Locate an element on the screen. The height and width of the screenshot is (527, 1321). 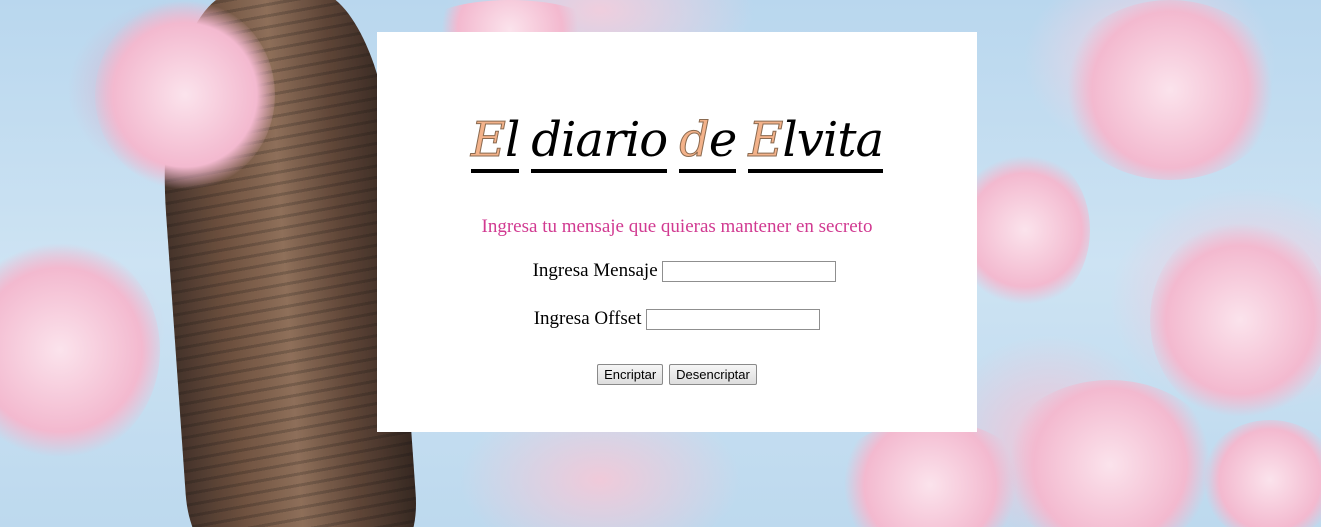
offset-label: Ingresa Offset is located at coordinates (587, 318).